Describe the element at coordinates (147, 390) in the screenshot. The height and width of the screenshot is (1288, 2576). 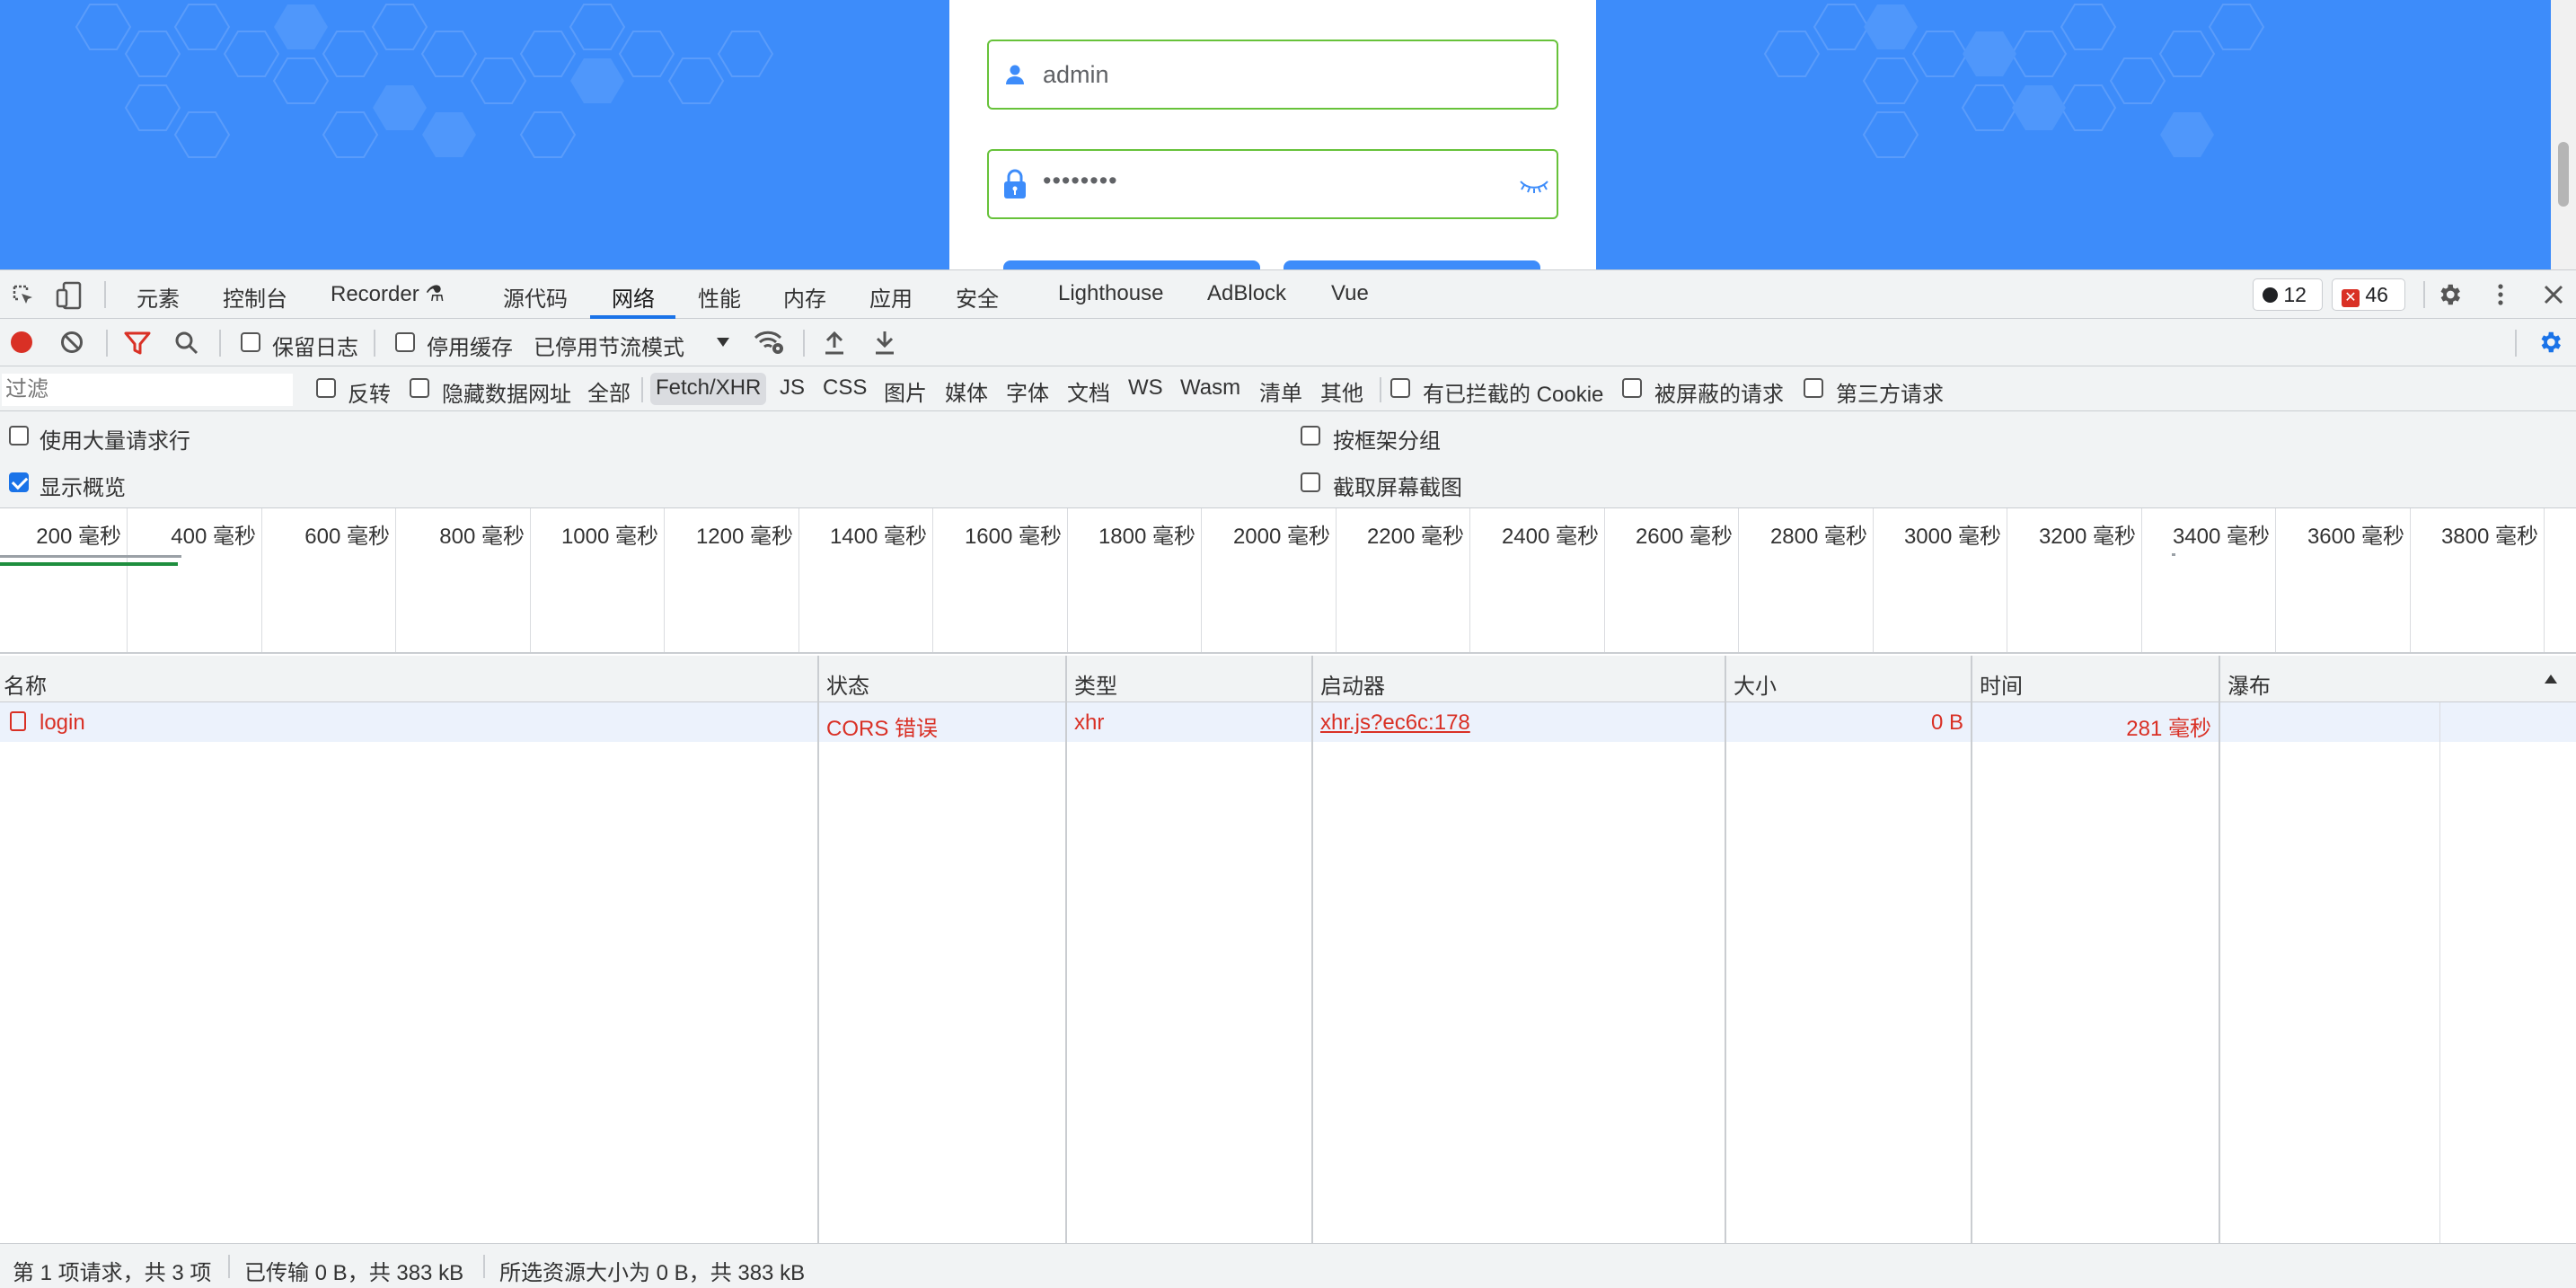
I see `filter-input` at that location.